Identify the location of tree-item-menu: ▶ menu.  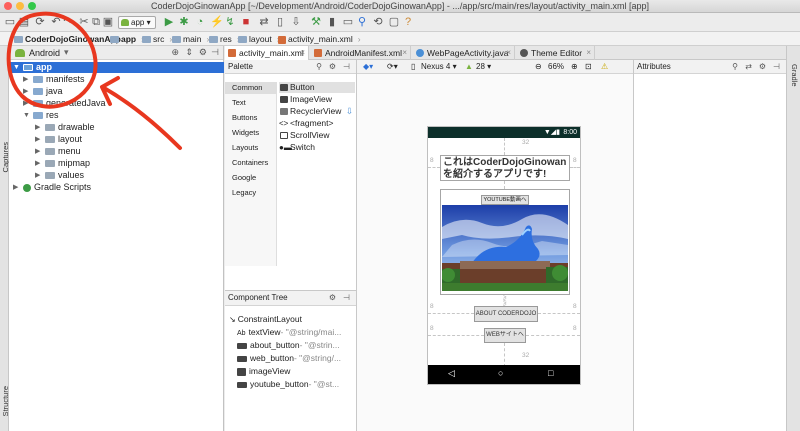
(45, 151).